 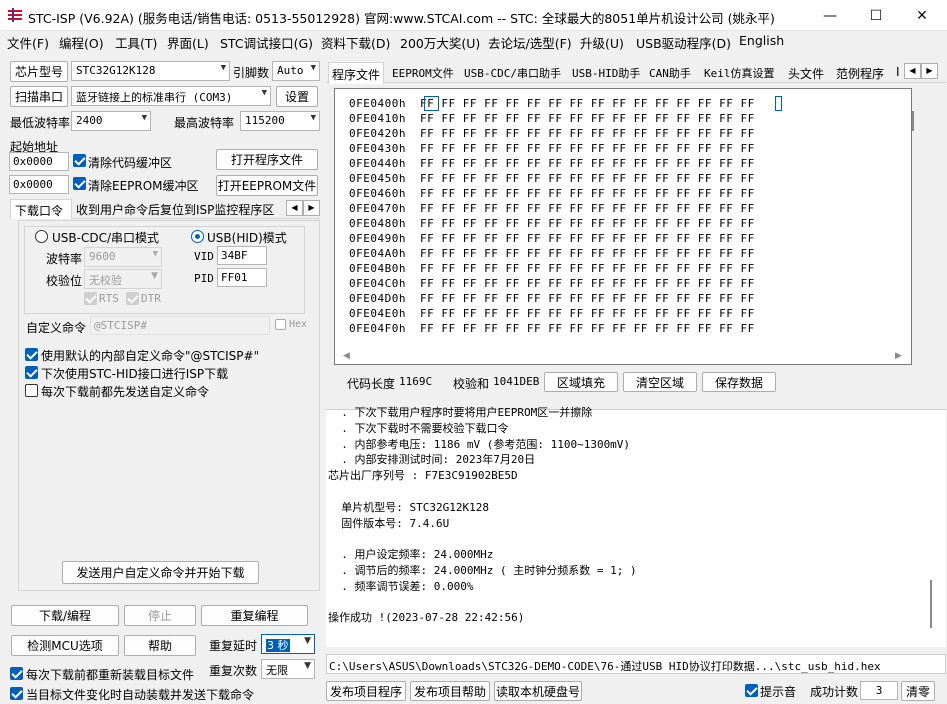 What do you see at coordinates (39, 184) in the screenshot?
I see `eeprom-address-input: 0x0000` at bounding box center [39, 184].